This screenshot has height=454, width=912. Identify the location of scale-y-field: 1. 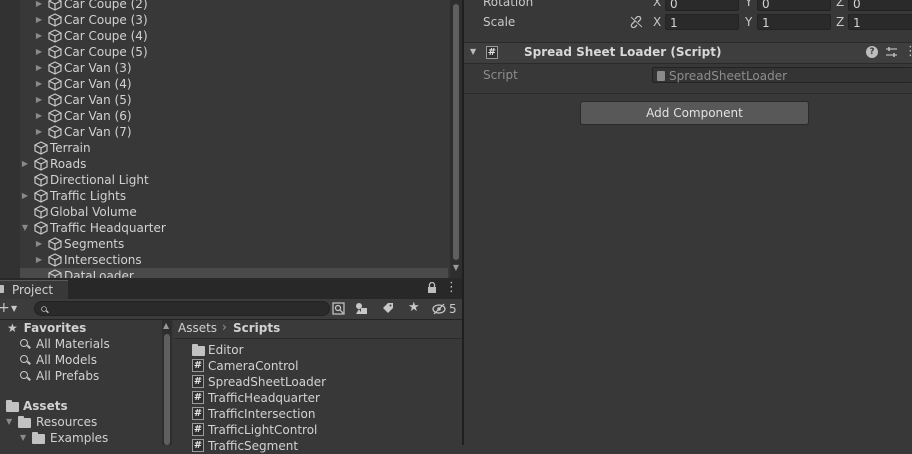
(794, 22).